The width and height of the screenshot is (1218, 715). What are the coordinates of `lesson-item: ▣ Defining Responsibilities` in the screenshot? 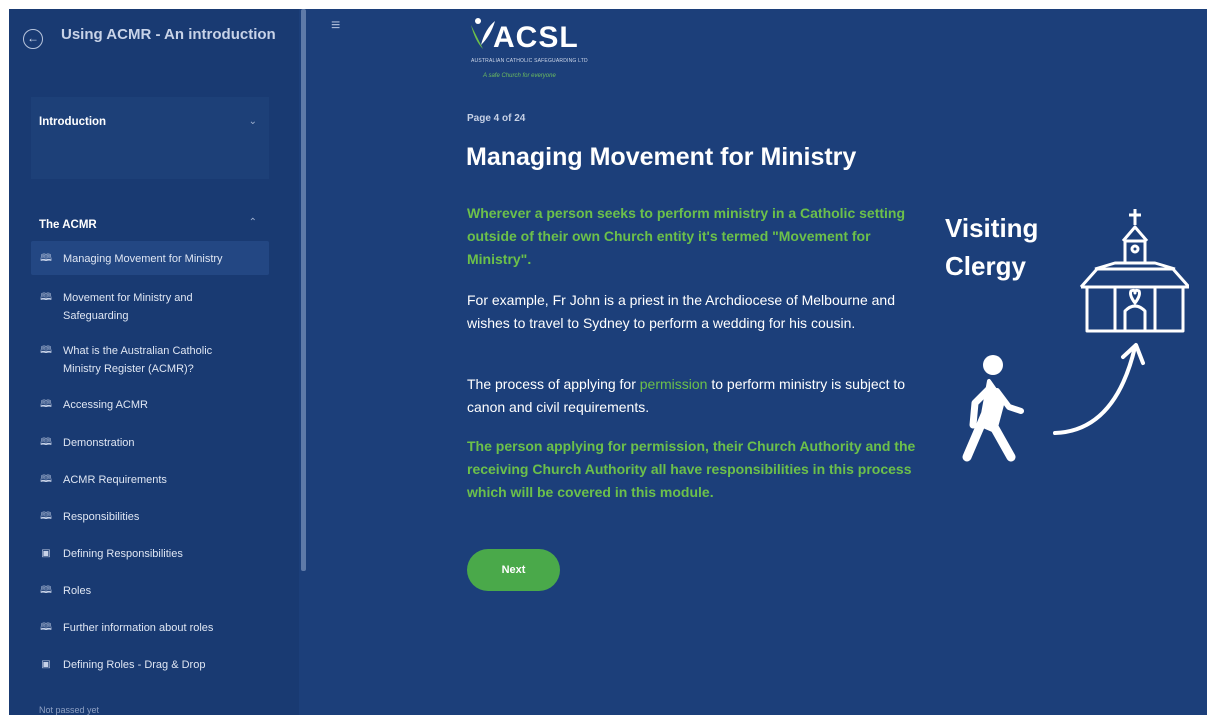 It's located at (150, 554).